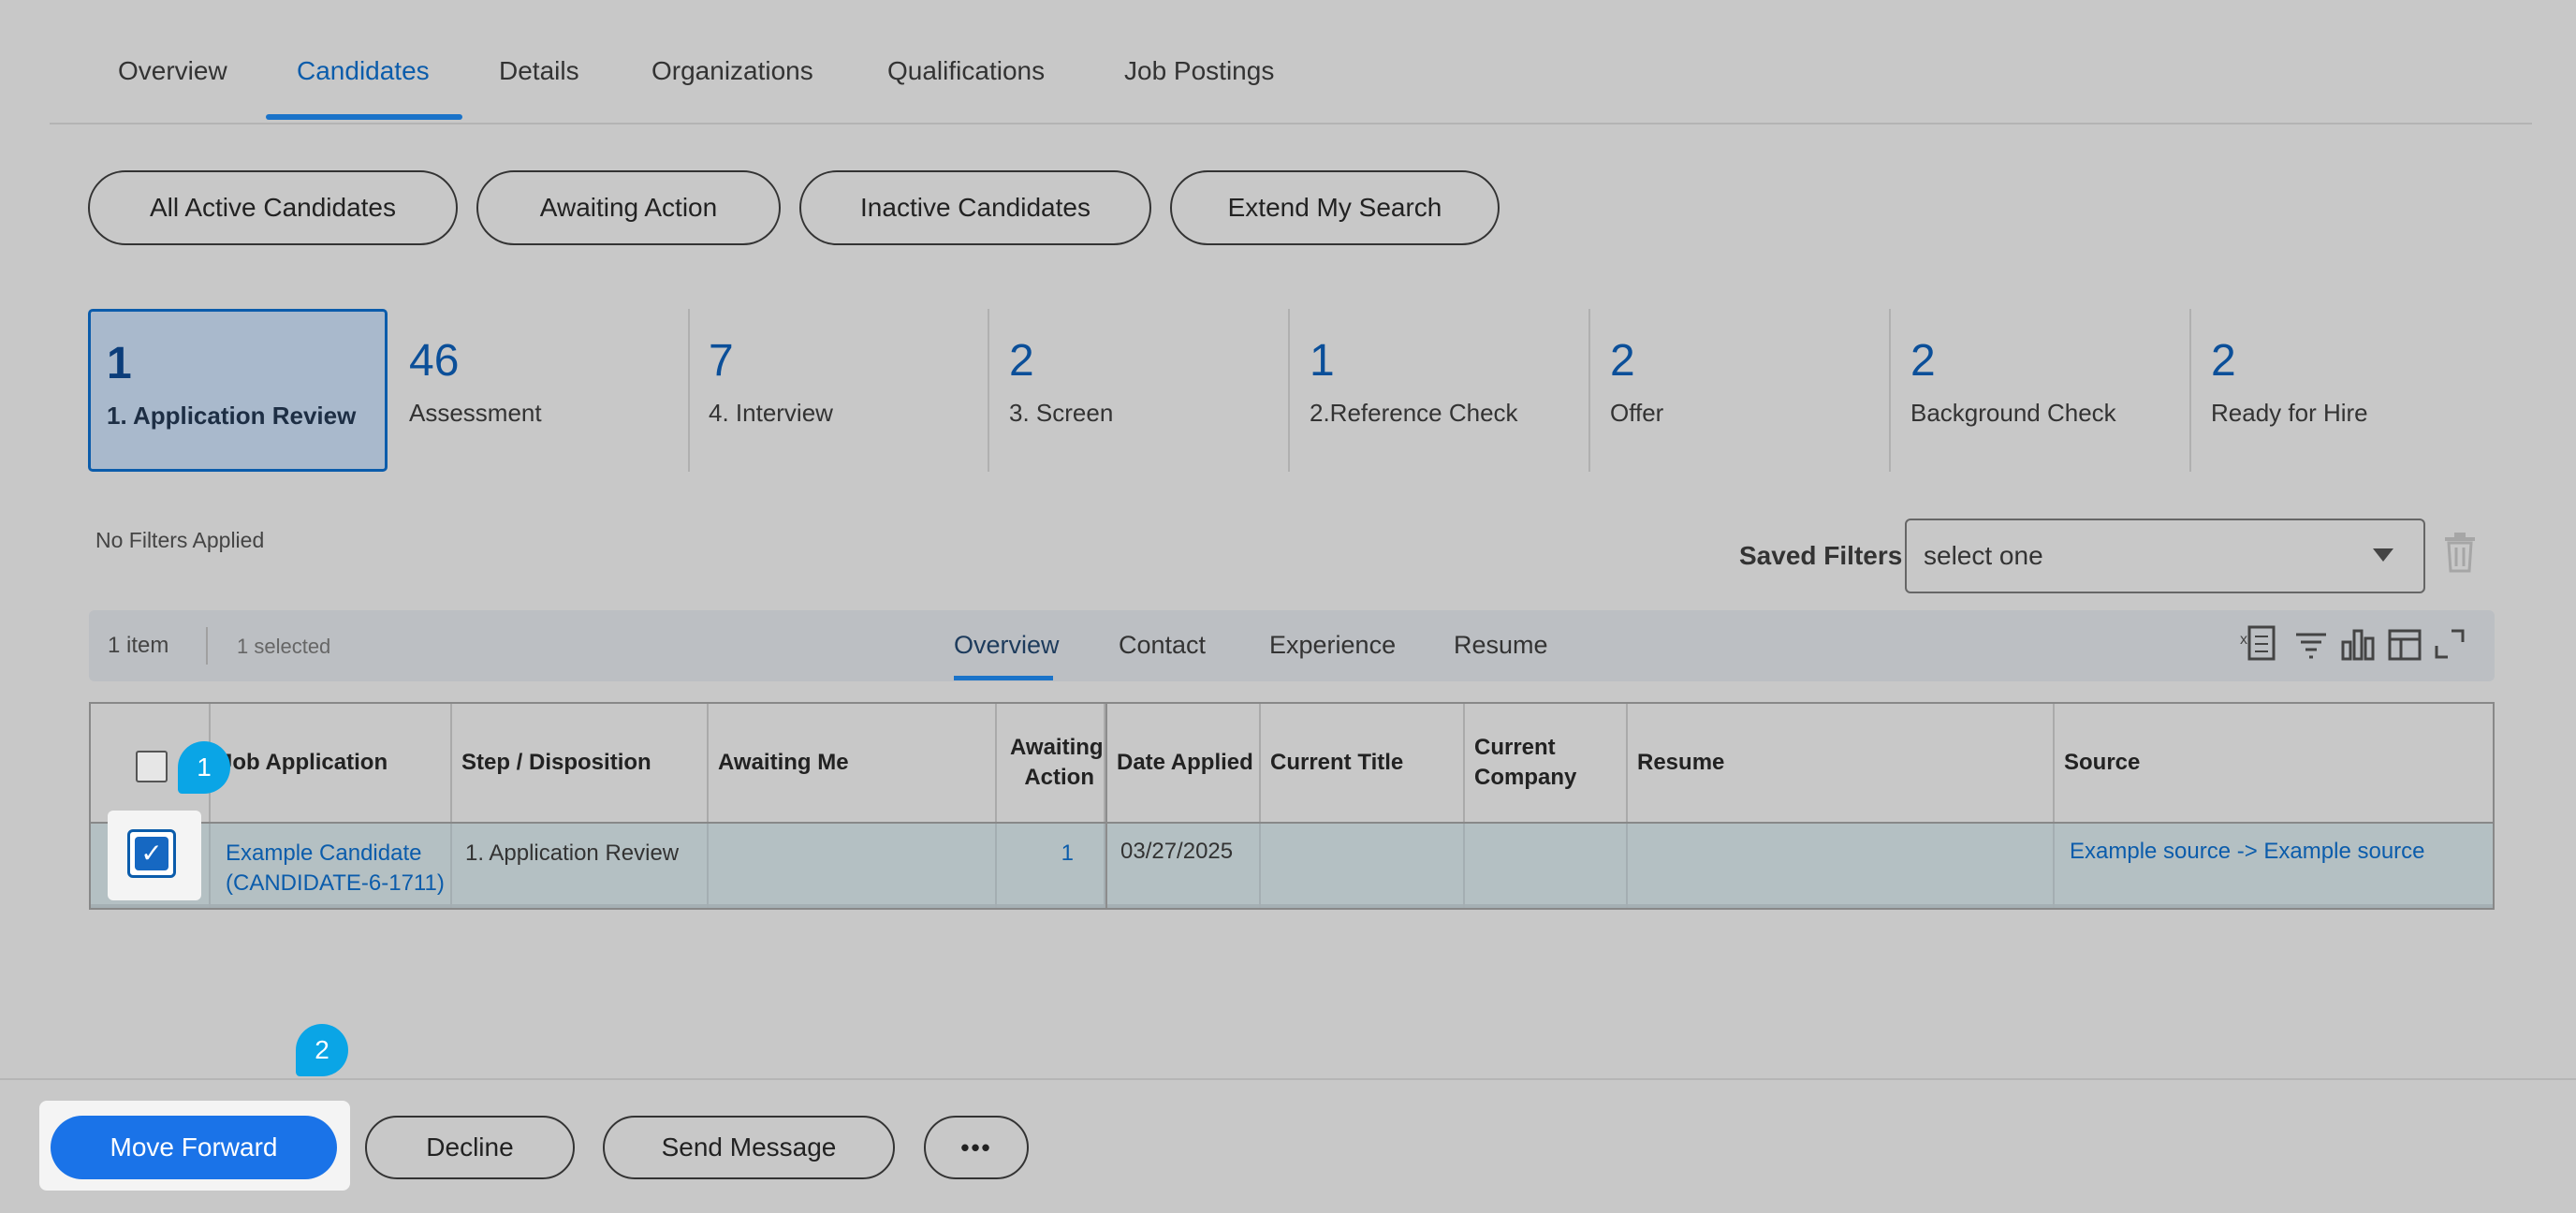  What do you see at coordinates (771, 413) in the screenshot?
I see `stage-label: 4. Interview` at bounding box center [771, 413].